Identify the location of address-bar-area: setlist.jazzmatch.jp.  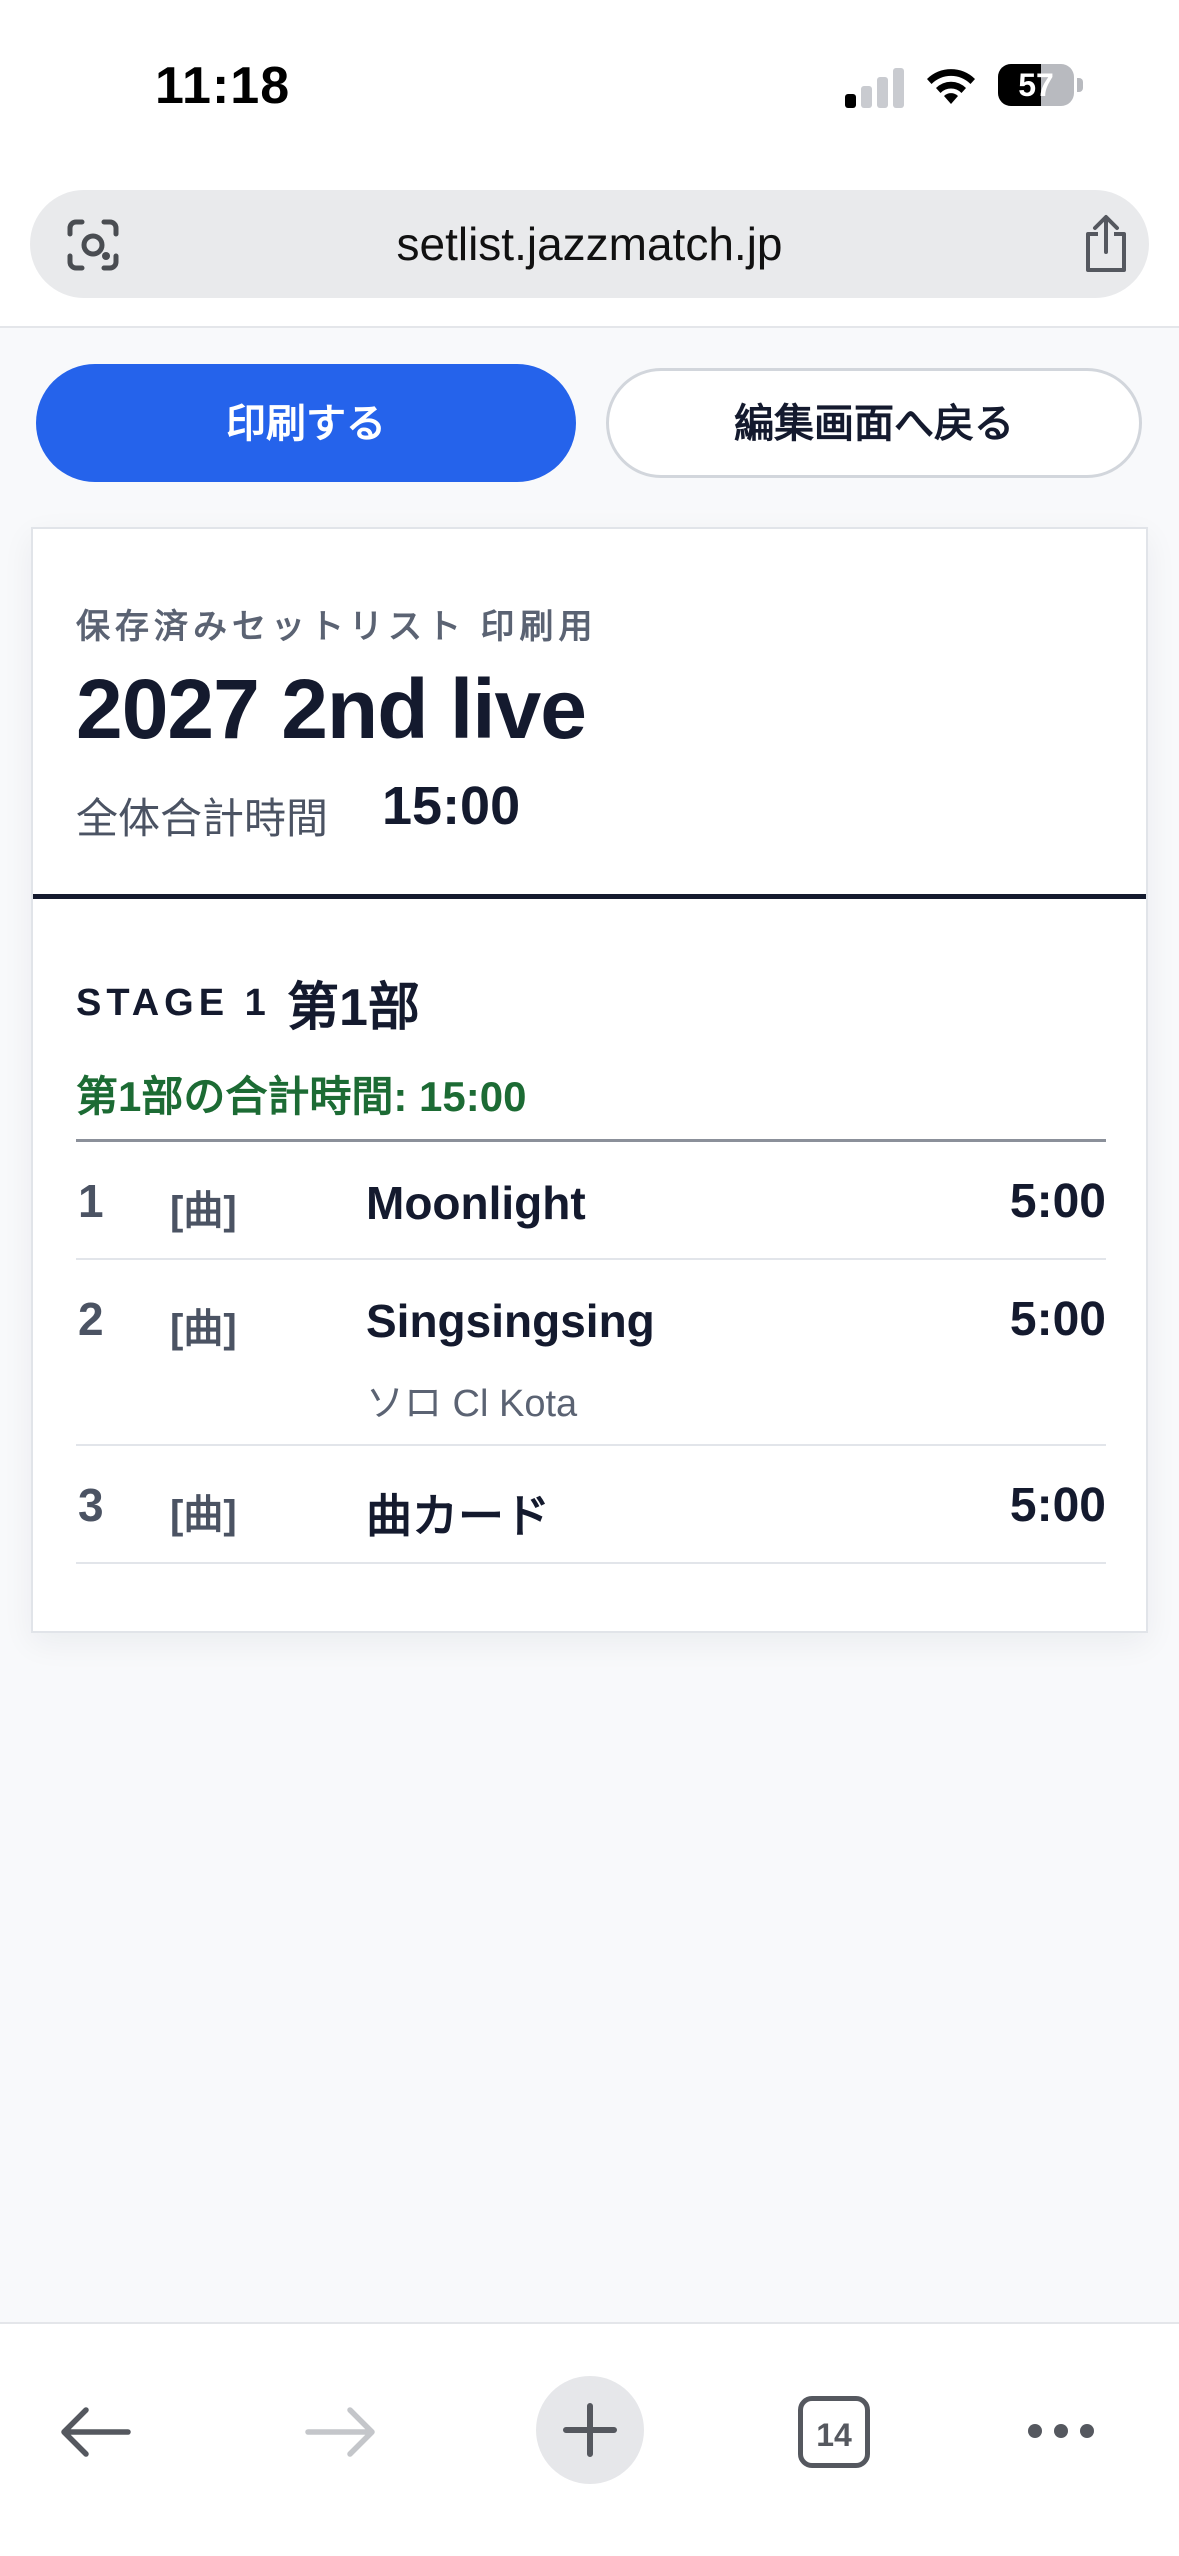
(589, 254).